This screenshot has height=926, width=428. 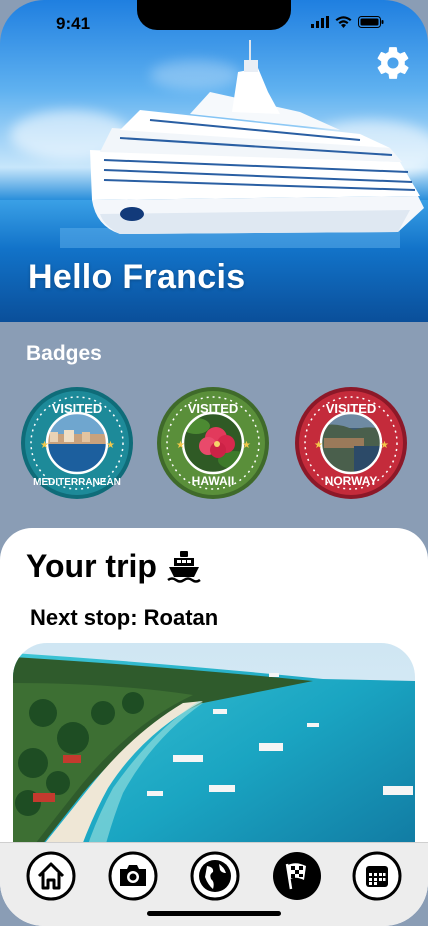 I want to click on greeting-heading: Hello Francis, so click(x=137, y=277).